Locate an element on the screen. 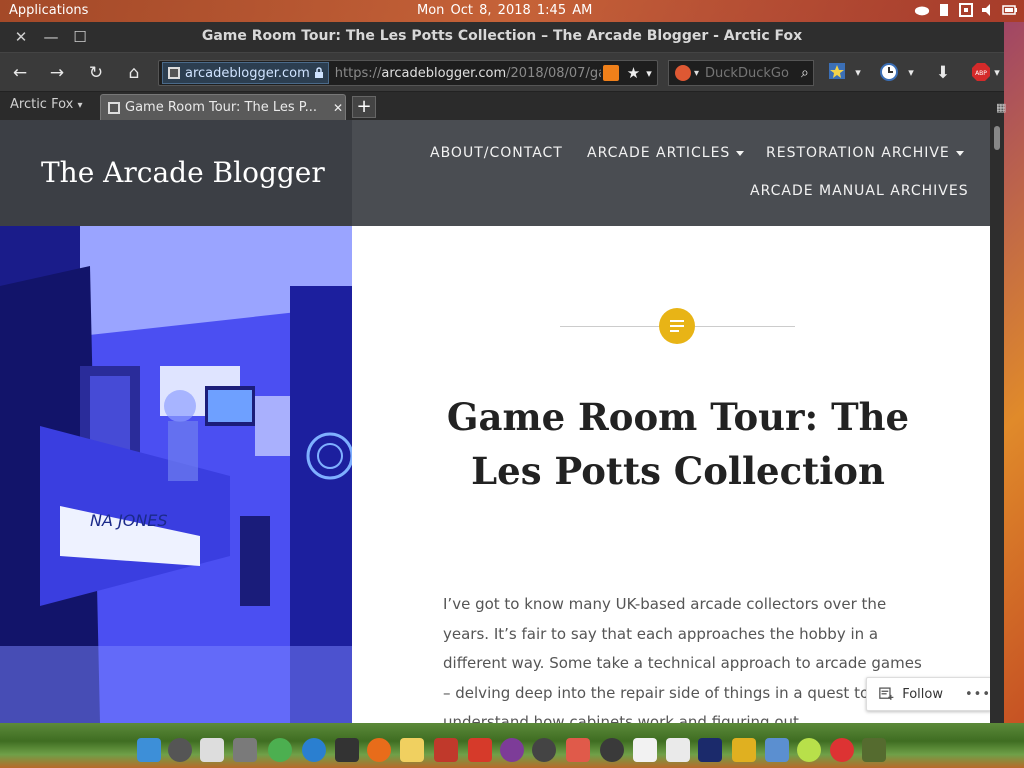  music-player-icon is located at coordinates (512, 750).